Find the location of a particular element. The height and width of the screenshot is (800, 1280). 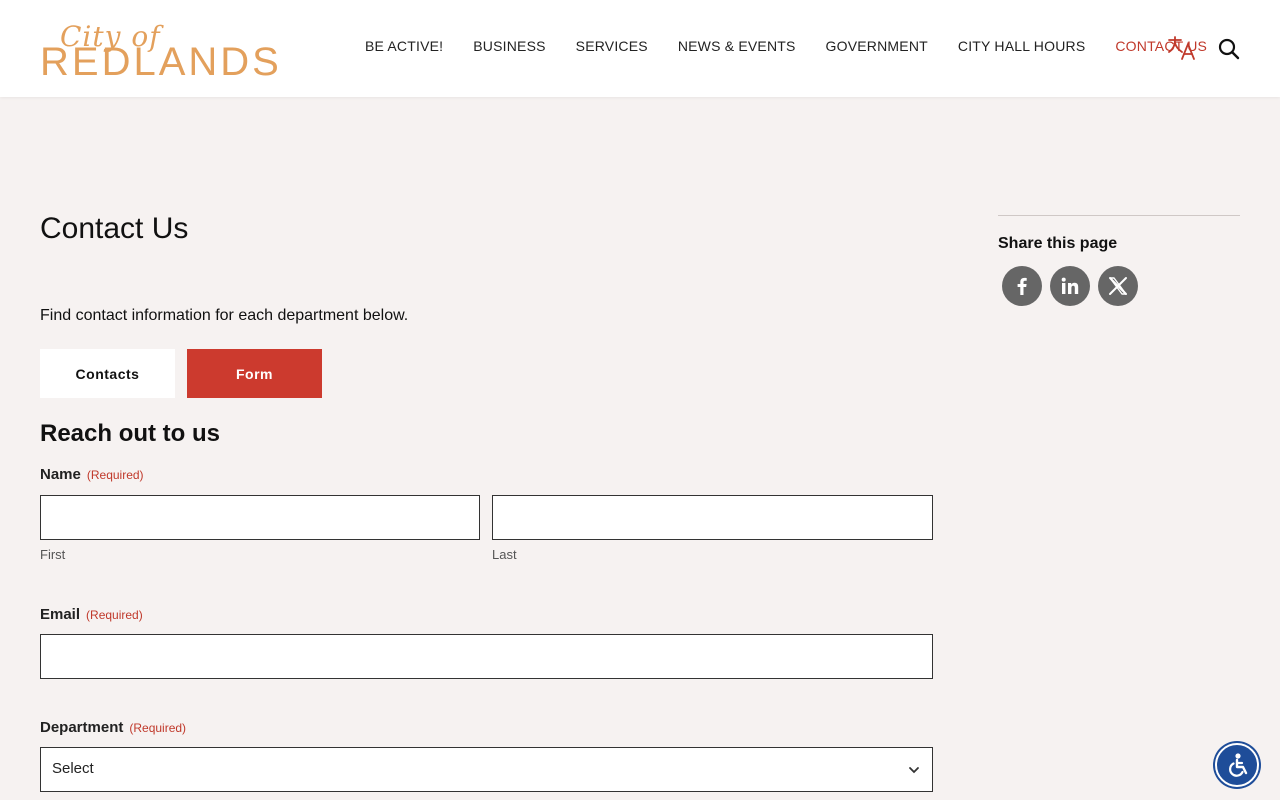

department-label: Department (Required) is located at coordinates (113, 727).